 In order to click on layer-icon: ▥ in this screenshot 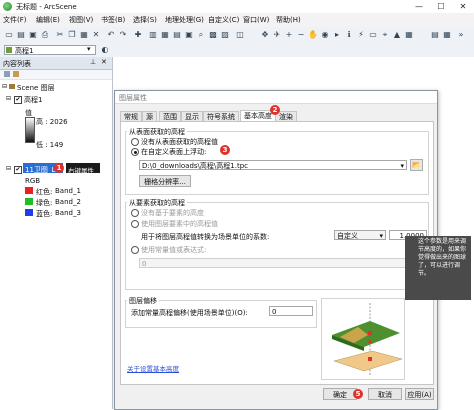, I will do `click(153, 35)`.